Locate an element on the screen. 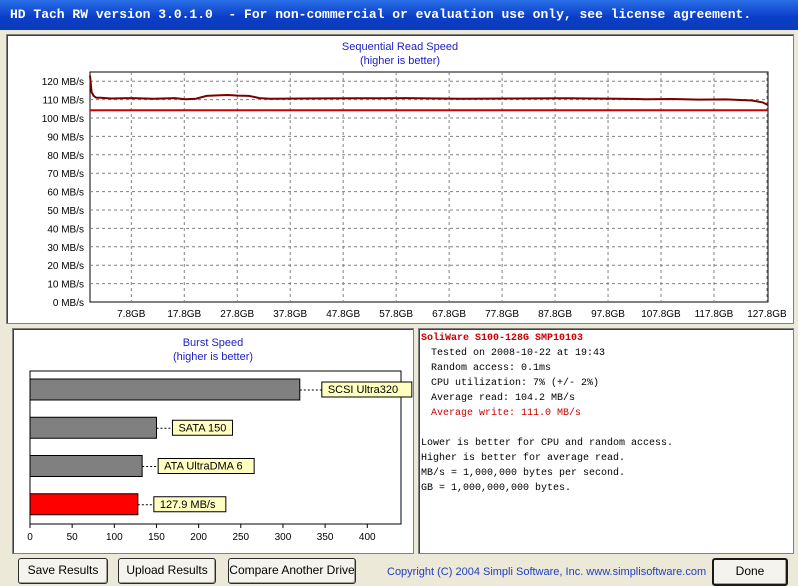 The image size is (798, 586). read-y-tick-label: 30 MB/s is located at coordinates (65, 248).